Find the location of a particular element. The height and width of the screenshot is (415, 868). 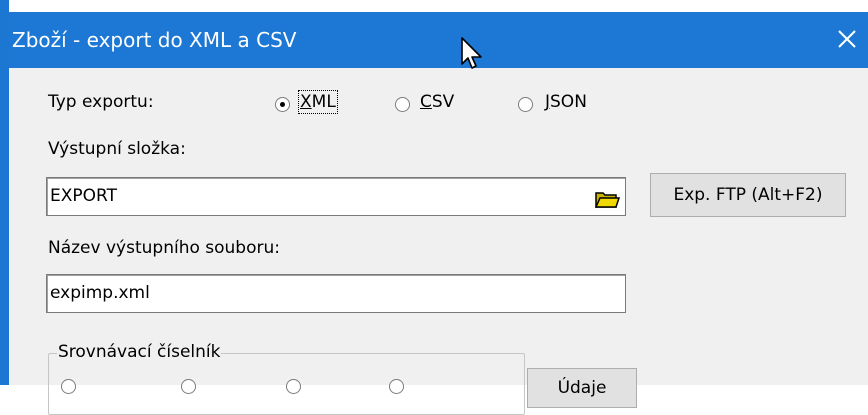

window-title: Zboží - export do XML a CSV is located at coordinates (154, 40).